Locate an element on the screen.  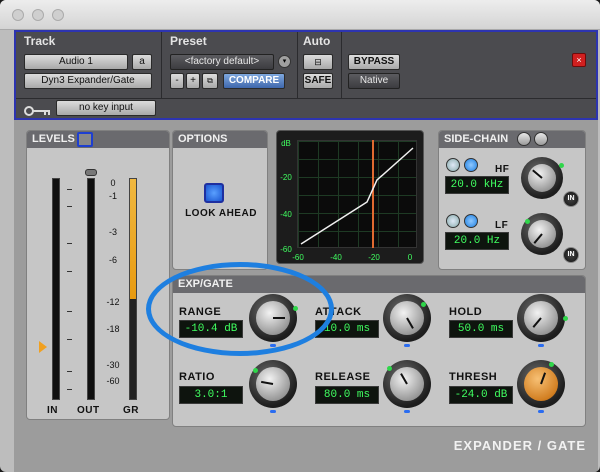
plugin-selector-button: Dyn3 Expander/Gate is located at coordinates (88, 81).